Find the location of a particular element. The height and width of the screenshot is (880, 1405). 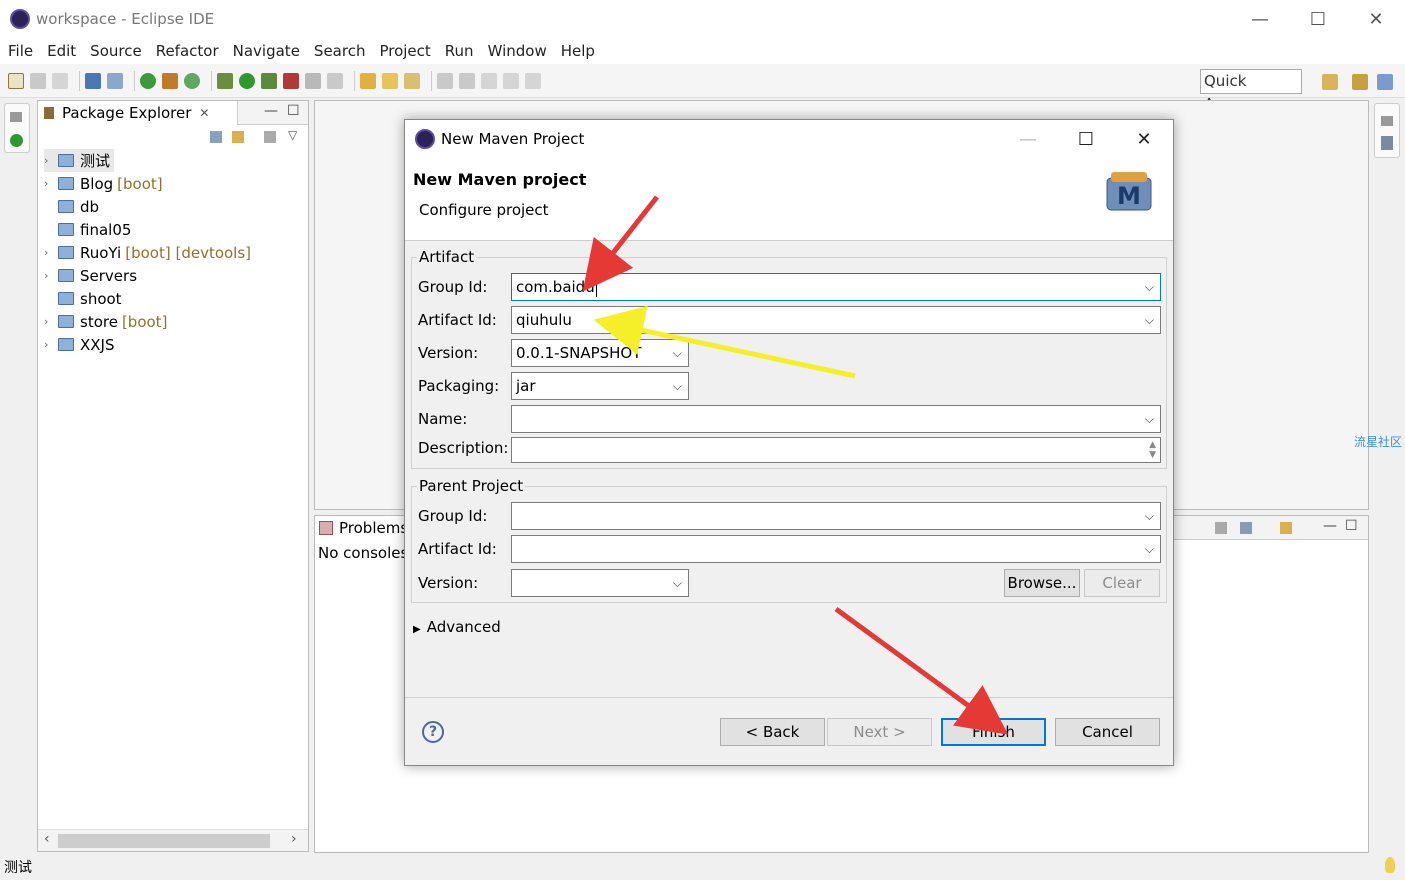

version-combo: 0.0.1-SNAPSHOT ⌵ is located at coordinates (600, 353).